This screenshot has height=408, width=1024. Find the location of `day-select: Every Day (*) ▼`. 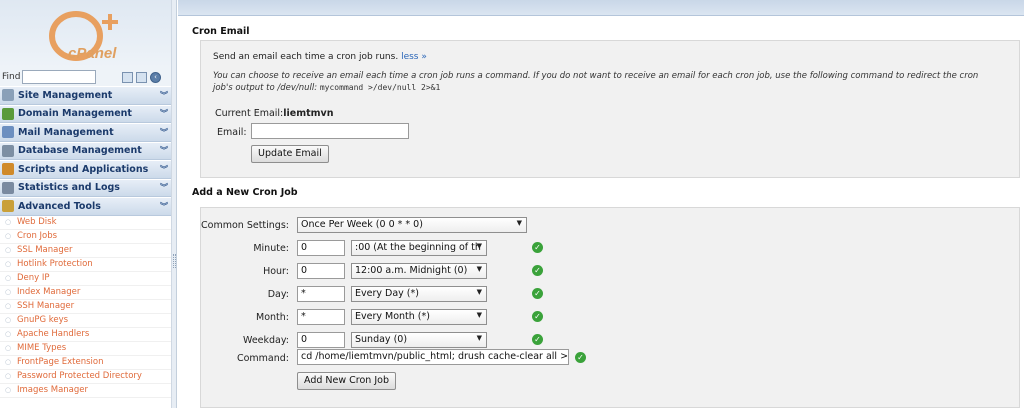

day-select: Every Day (*) ▼ is located at coordinates (419, 294).